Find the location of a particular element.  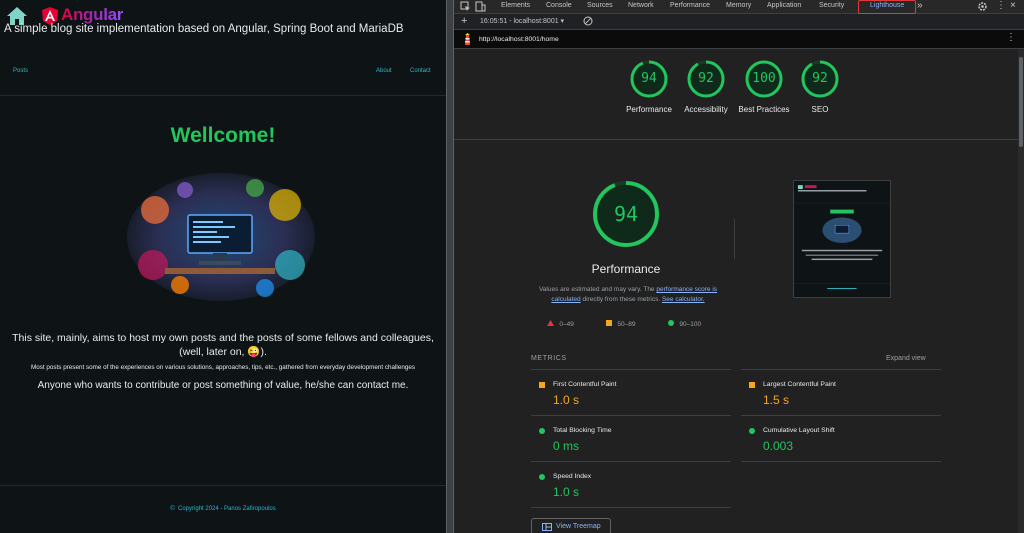

inspect-element-icon is located at coordinates (465, 6).